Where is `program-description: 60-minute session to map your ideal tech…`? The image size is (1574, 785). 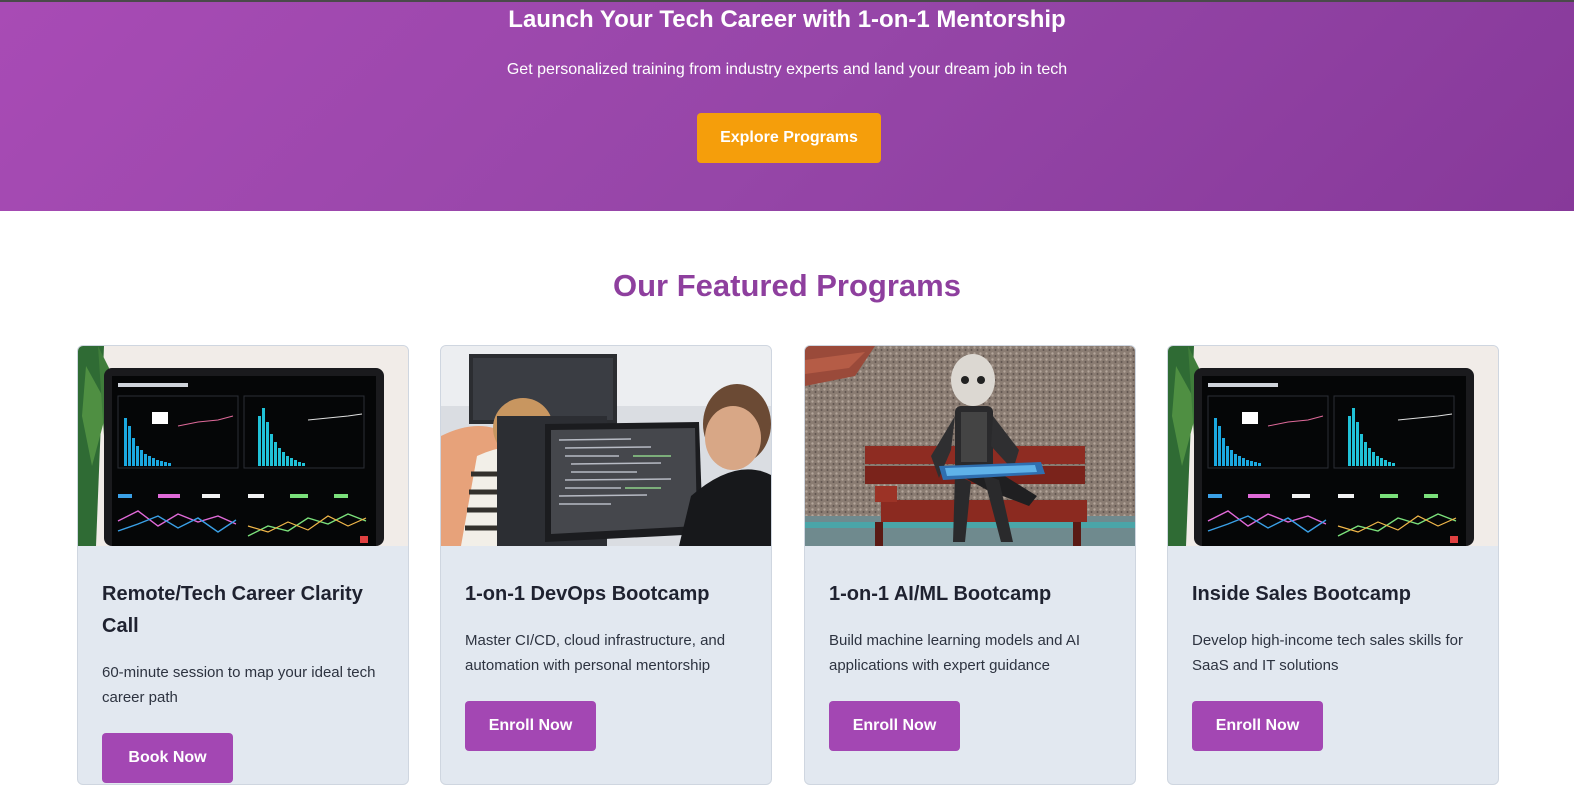
program-description: 60-minute session to map your ideal tech… is located at coordinates (239, 685).